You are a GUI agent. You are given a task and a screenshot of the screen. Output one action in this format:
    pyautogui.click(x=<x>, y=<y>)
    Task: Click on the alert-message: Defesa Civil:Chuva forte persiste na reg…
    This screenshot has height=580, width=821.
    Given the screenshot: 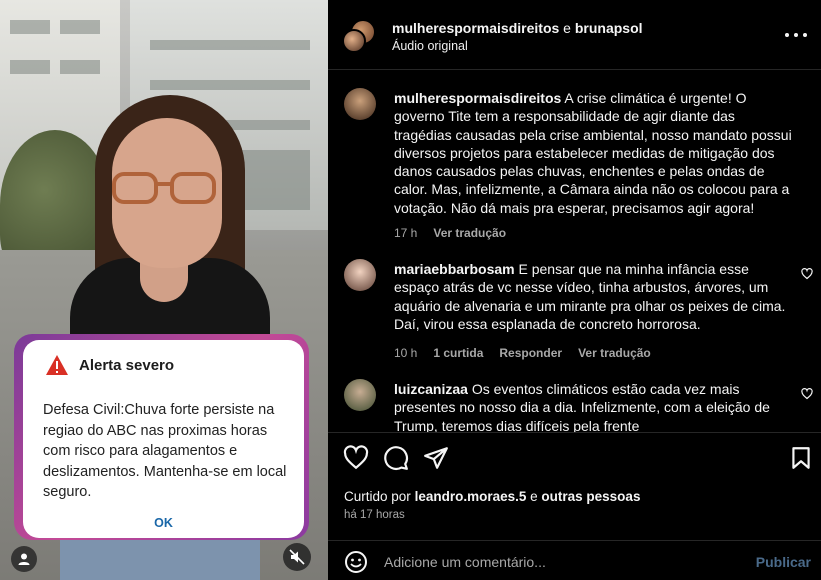 What is the action you would take?
    pyautogui.click(x=165, y=451)
    